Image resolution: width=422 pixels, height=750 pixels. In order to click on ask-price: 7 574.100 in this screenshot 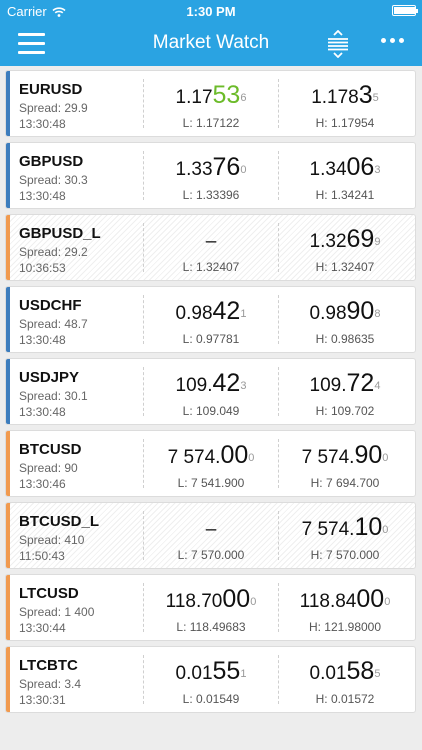, I will do `click(345, 527)`.